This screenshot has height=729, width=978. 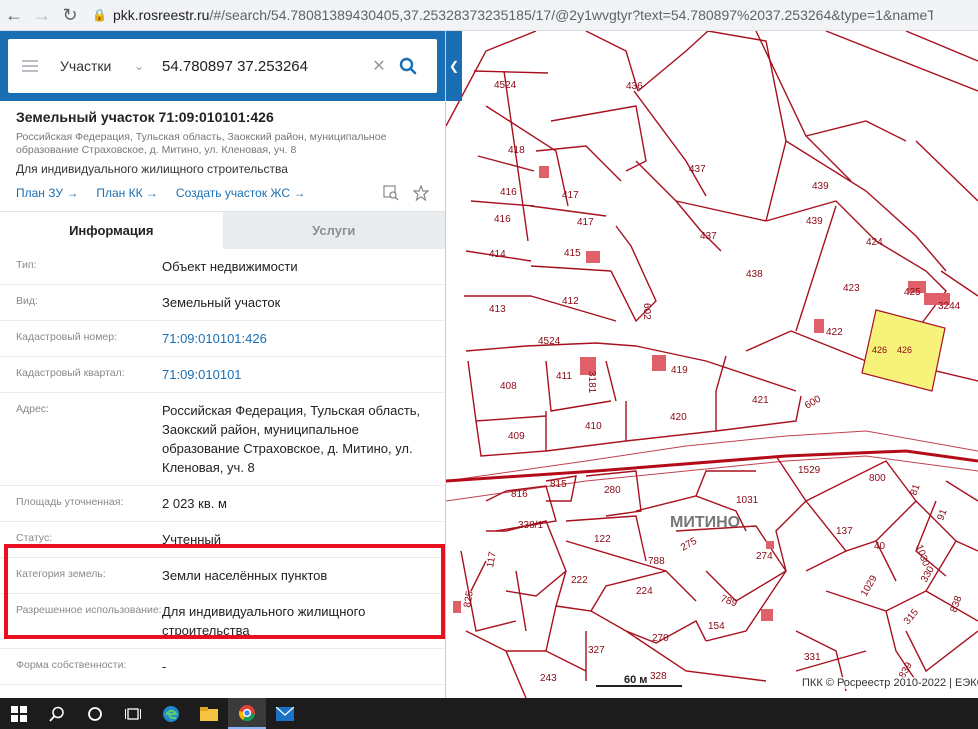 I want to click on taskbar-chrome, so click(x=247, y=713).